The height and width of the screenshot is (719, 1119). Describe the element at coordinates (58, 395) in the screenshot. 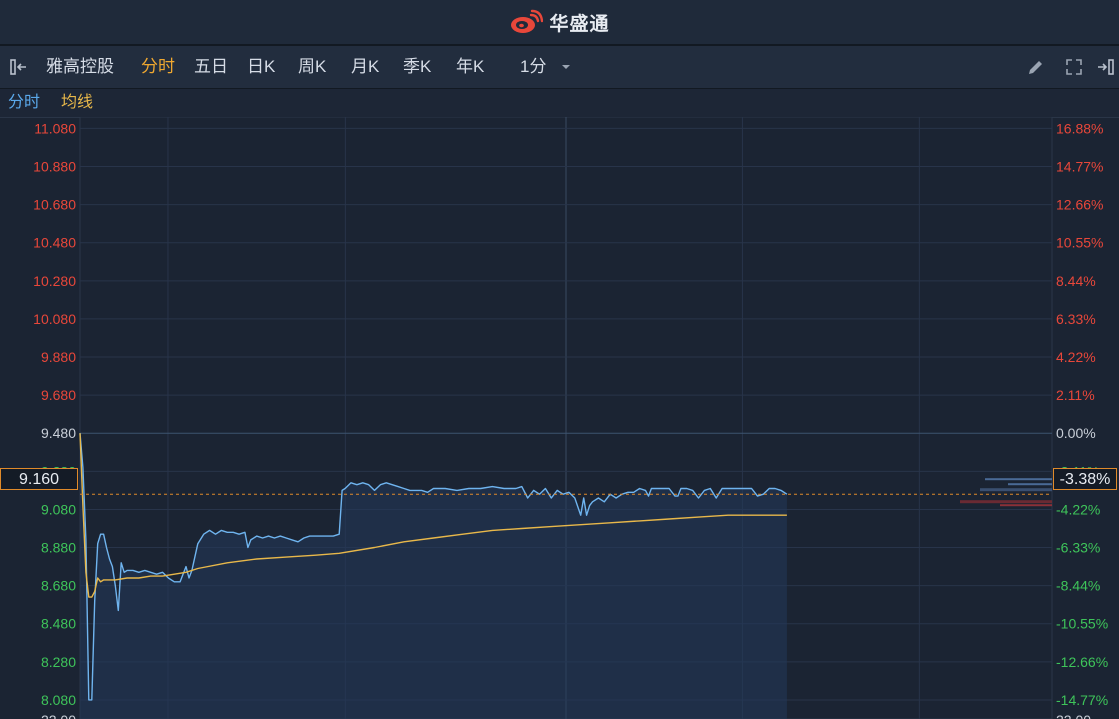

I see `y-axis-price-label: 9.680` at that location.